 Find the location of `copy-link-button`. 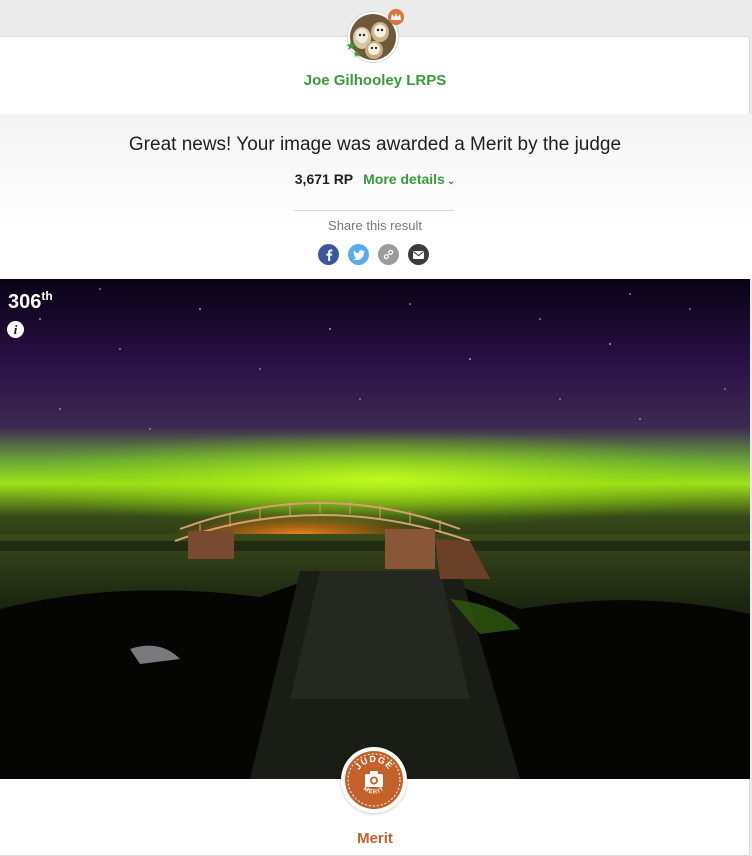

copy-link-button is located at coordinates (388, 254).